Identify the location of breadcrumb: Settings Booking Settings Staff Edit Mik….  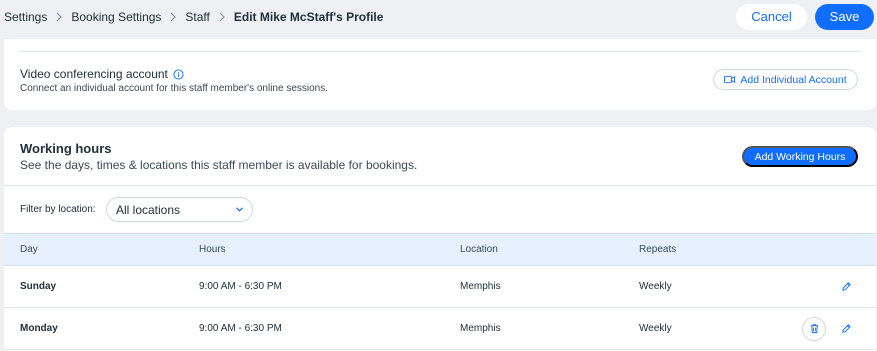
(193, 17).